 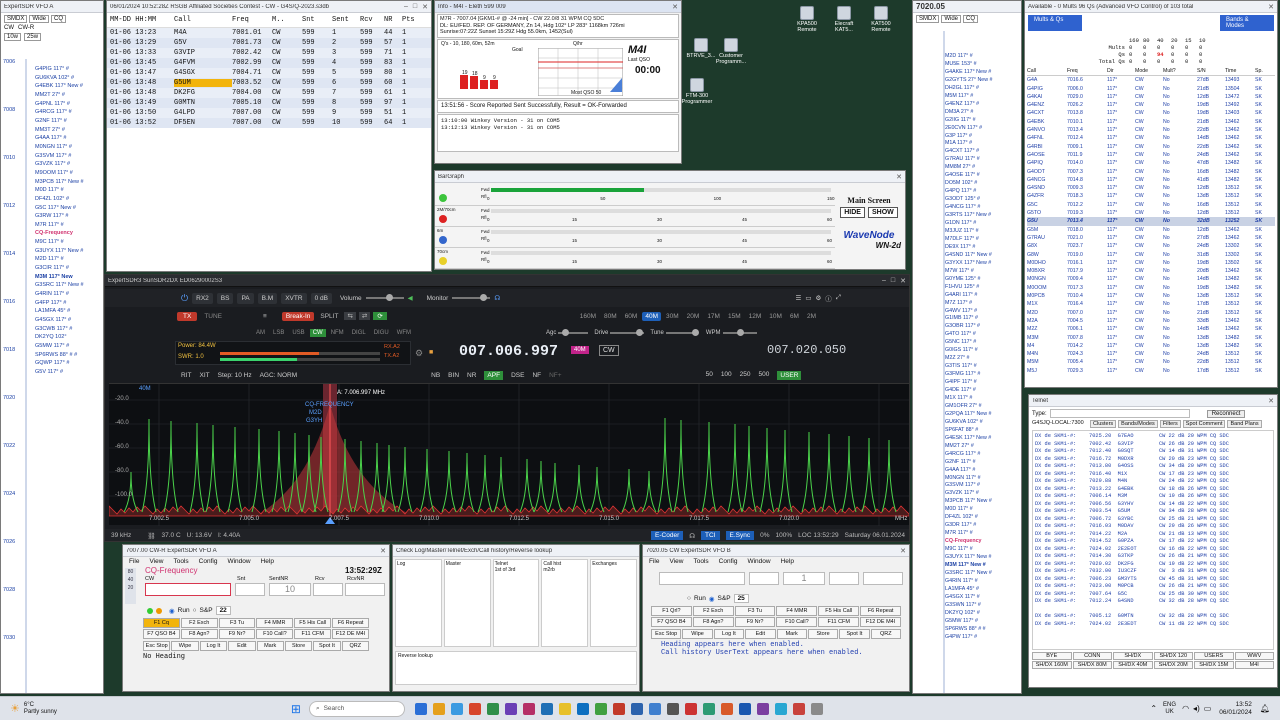 I want to click on chevron-up-icon: ⌃, so click(x=1153, y=708).